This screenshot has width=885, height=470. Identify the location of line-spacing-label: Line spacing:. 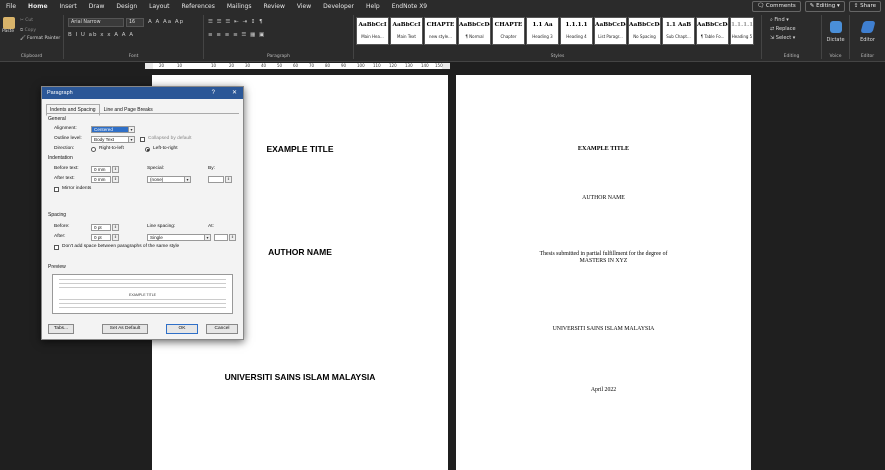
(161, 226).